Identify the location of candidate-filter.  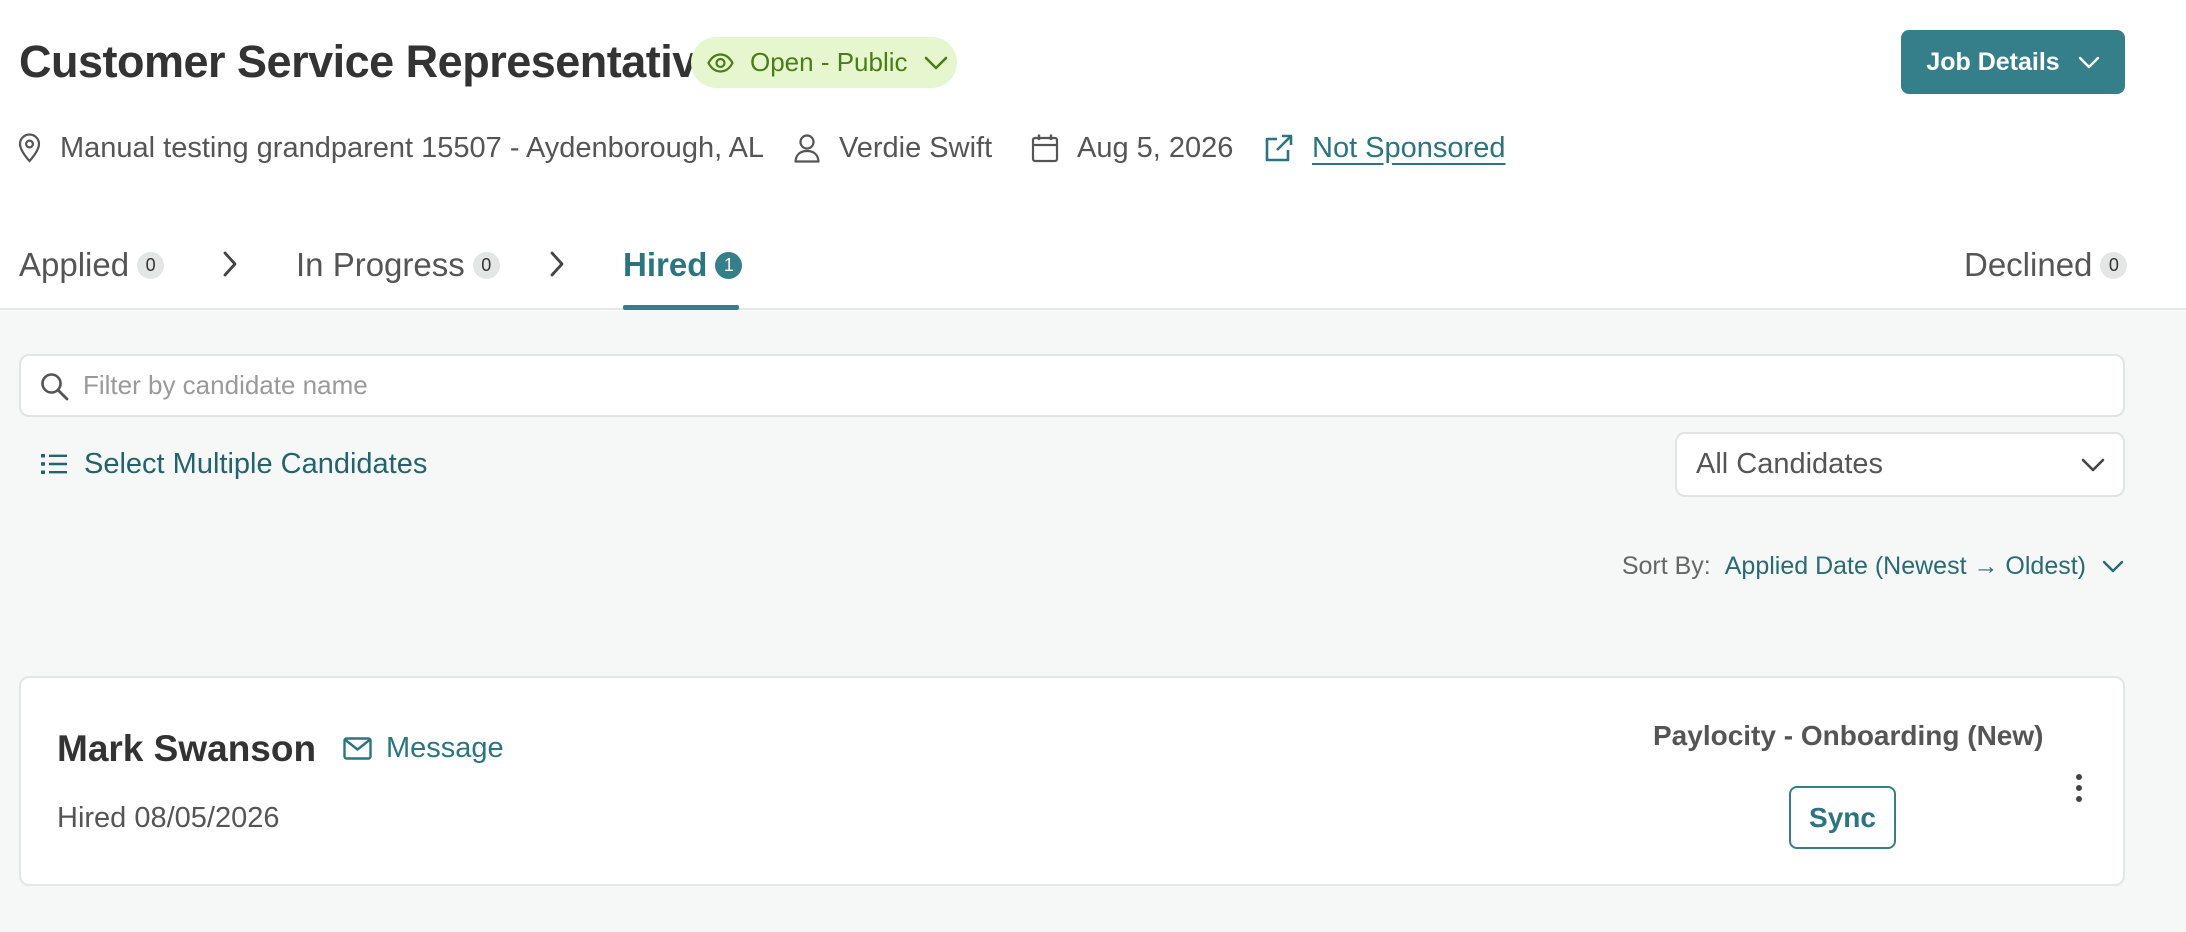
(1072, 385).